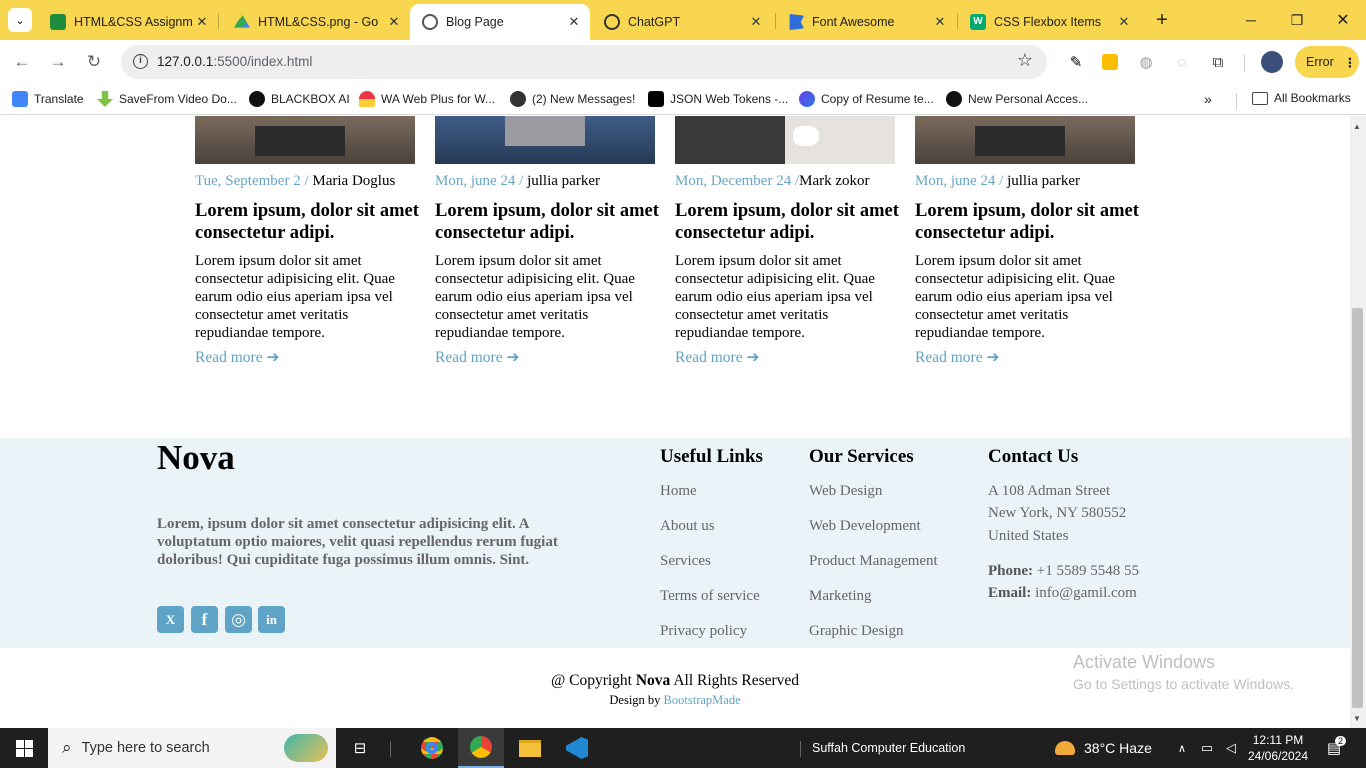 The image size is (1366, 768). What do you see at coordinates (24, 748) in the screenshot?
I see `windows-start-icon` at bounding box center [24, 748].